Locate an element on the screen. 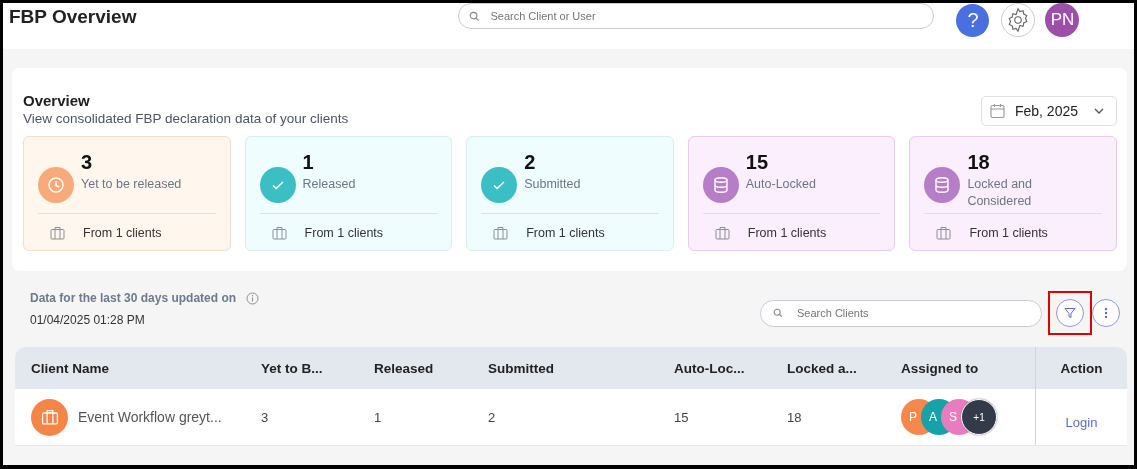  search-input: Search Client or User is located at coordinates (706, 16).